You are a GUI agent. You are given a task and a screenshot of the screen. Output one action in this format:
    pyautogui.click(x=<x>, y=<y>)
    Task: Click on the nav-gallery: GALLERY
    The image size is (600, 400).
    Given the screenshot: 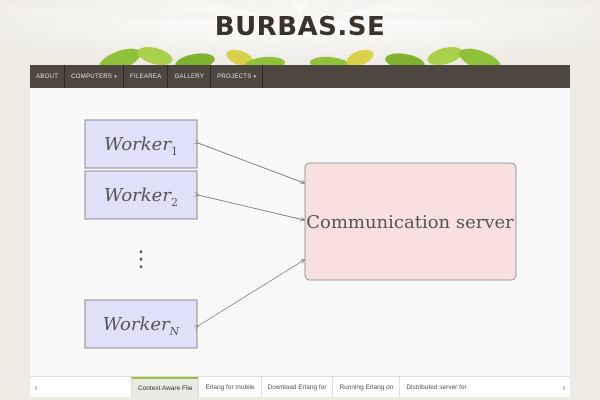 What is the action you would take?
    pyautogui.click(x=190, y=76)
    